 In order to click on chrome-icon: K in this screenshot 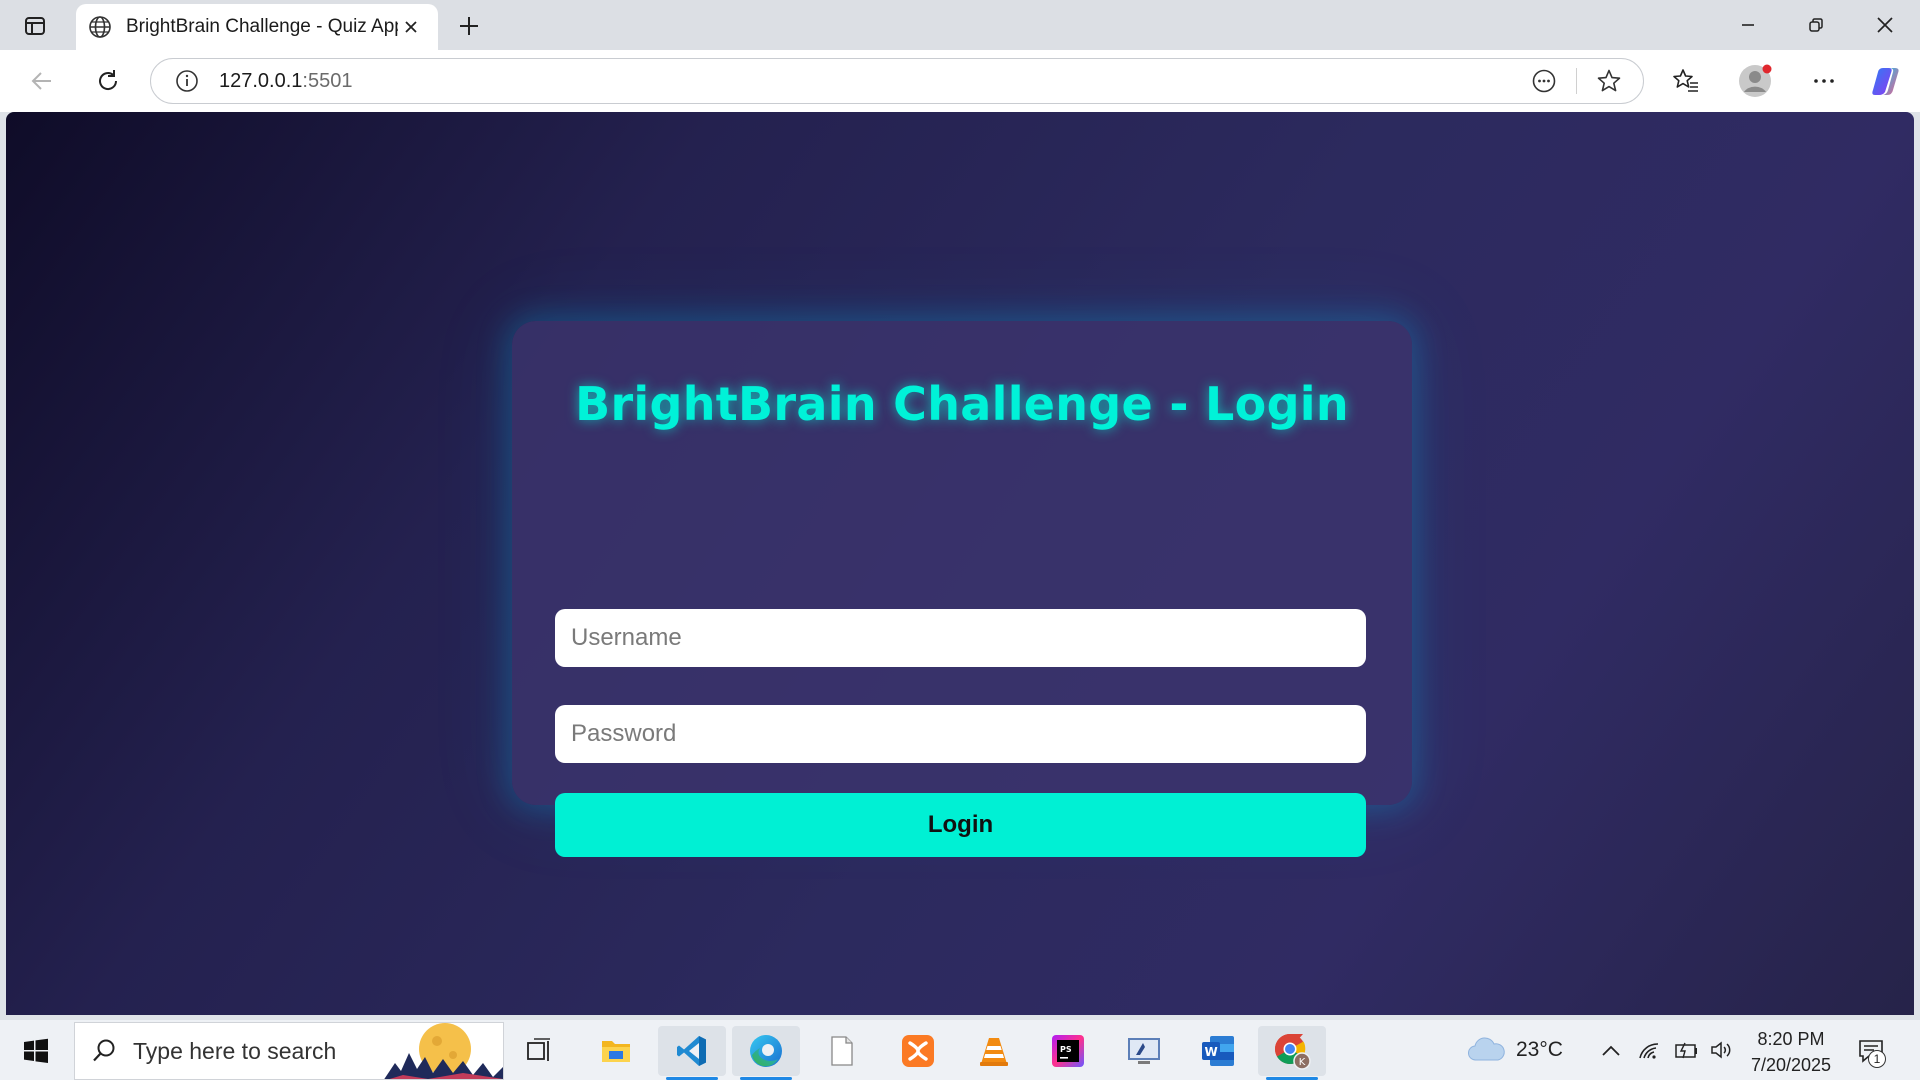, I will do `click(1292, 1052)`.